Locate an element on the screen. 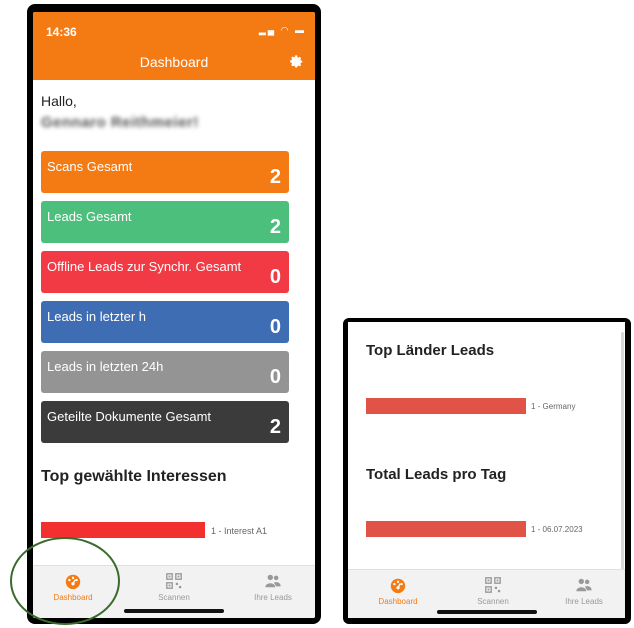  scrollbar is located at coordinates (622, 452).